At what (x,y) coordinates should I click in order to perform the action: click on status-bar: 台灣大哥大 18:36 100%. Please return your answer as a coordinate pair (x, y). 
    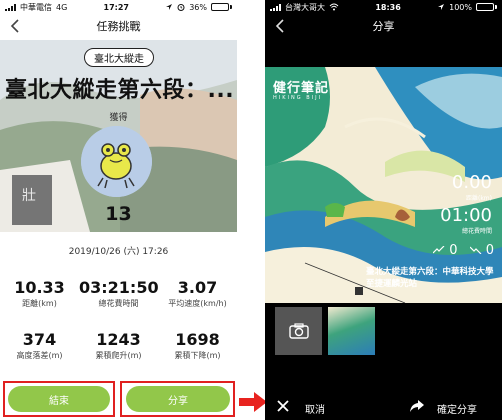
    Looking at the image, I should click on (383, 7).